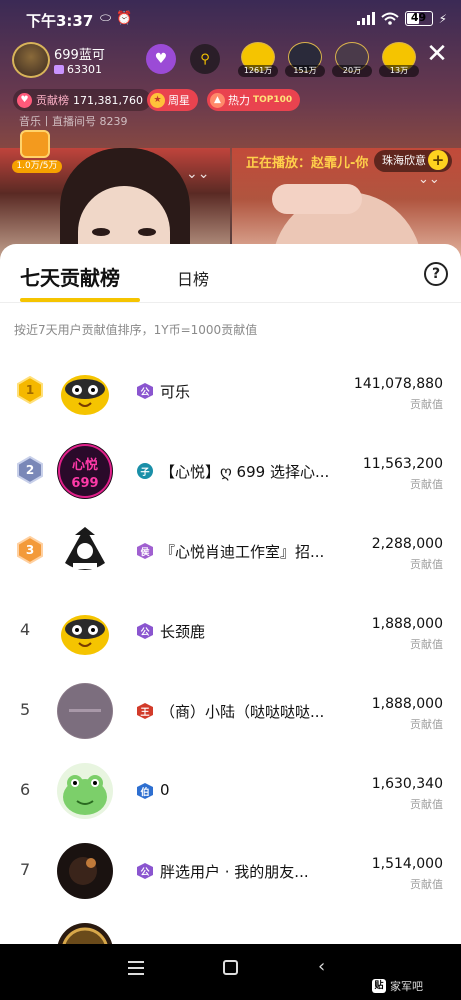 This screenshot has width=461, height=1000. Describe the element at coordinates (398, 384) in the screenshot. I see `contribution-score: 141,078,880` at that location.